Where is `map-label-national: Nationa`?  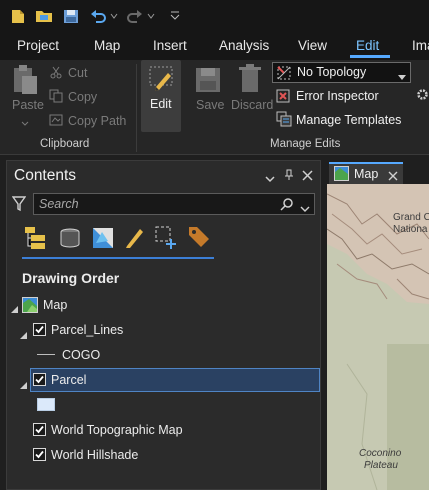
map-label-national: Nationa is located at coordinates (410, 229).